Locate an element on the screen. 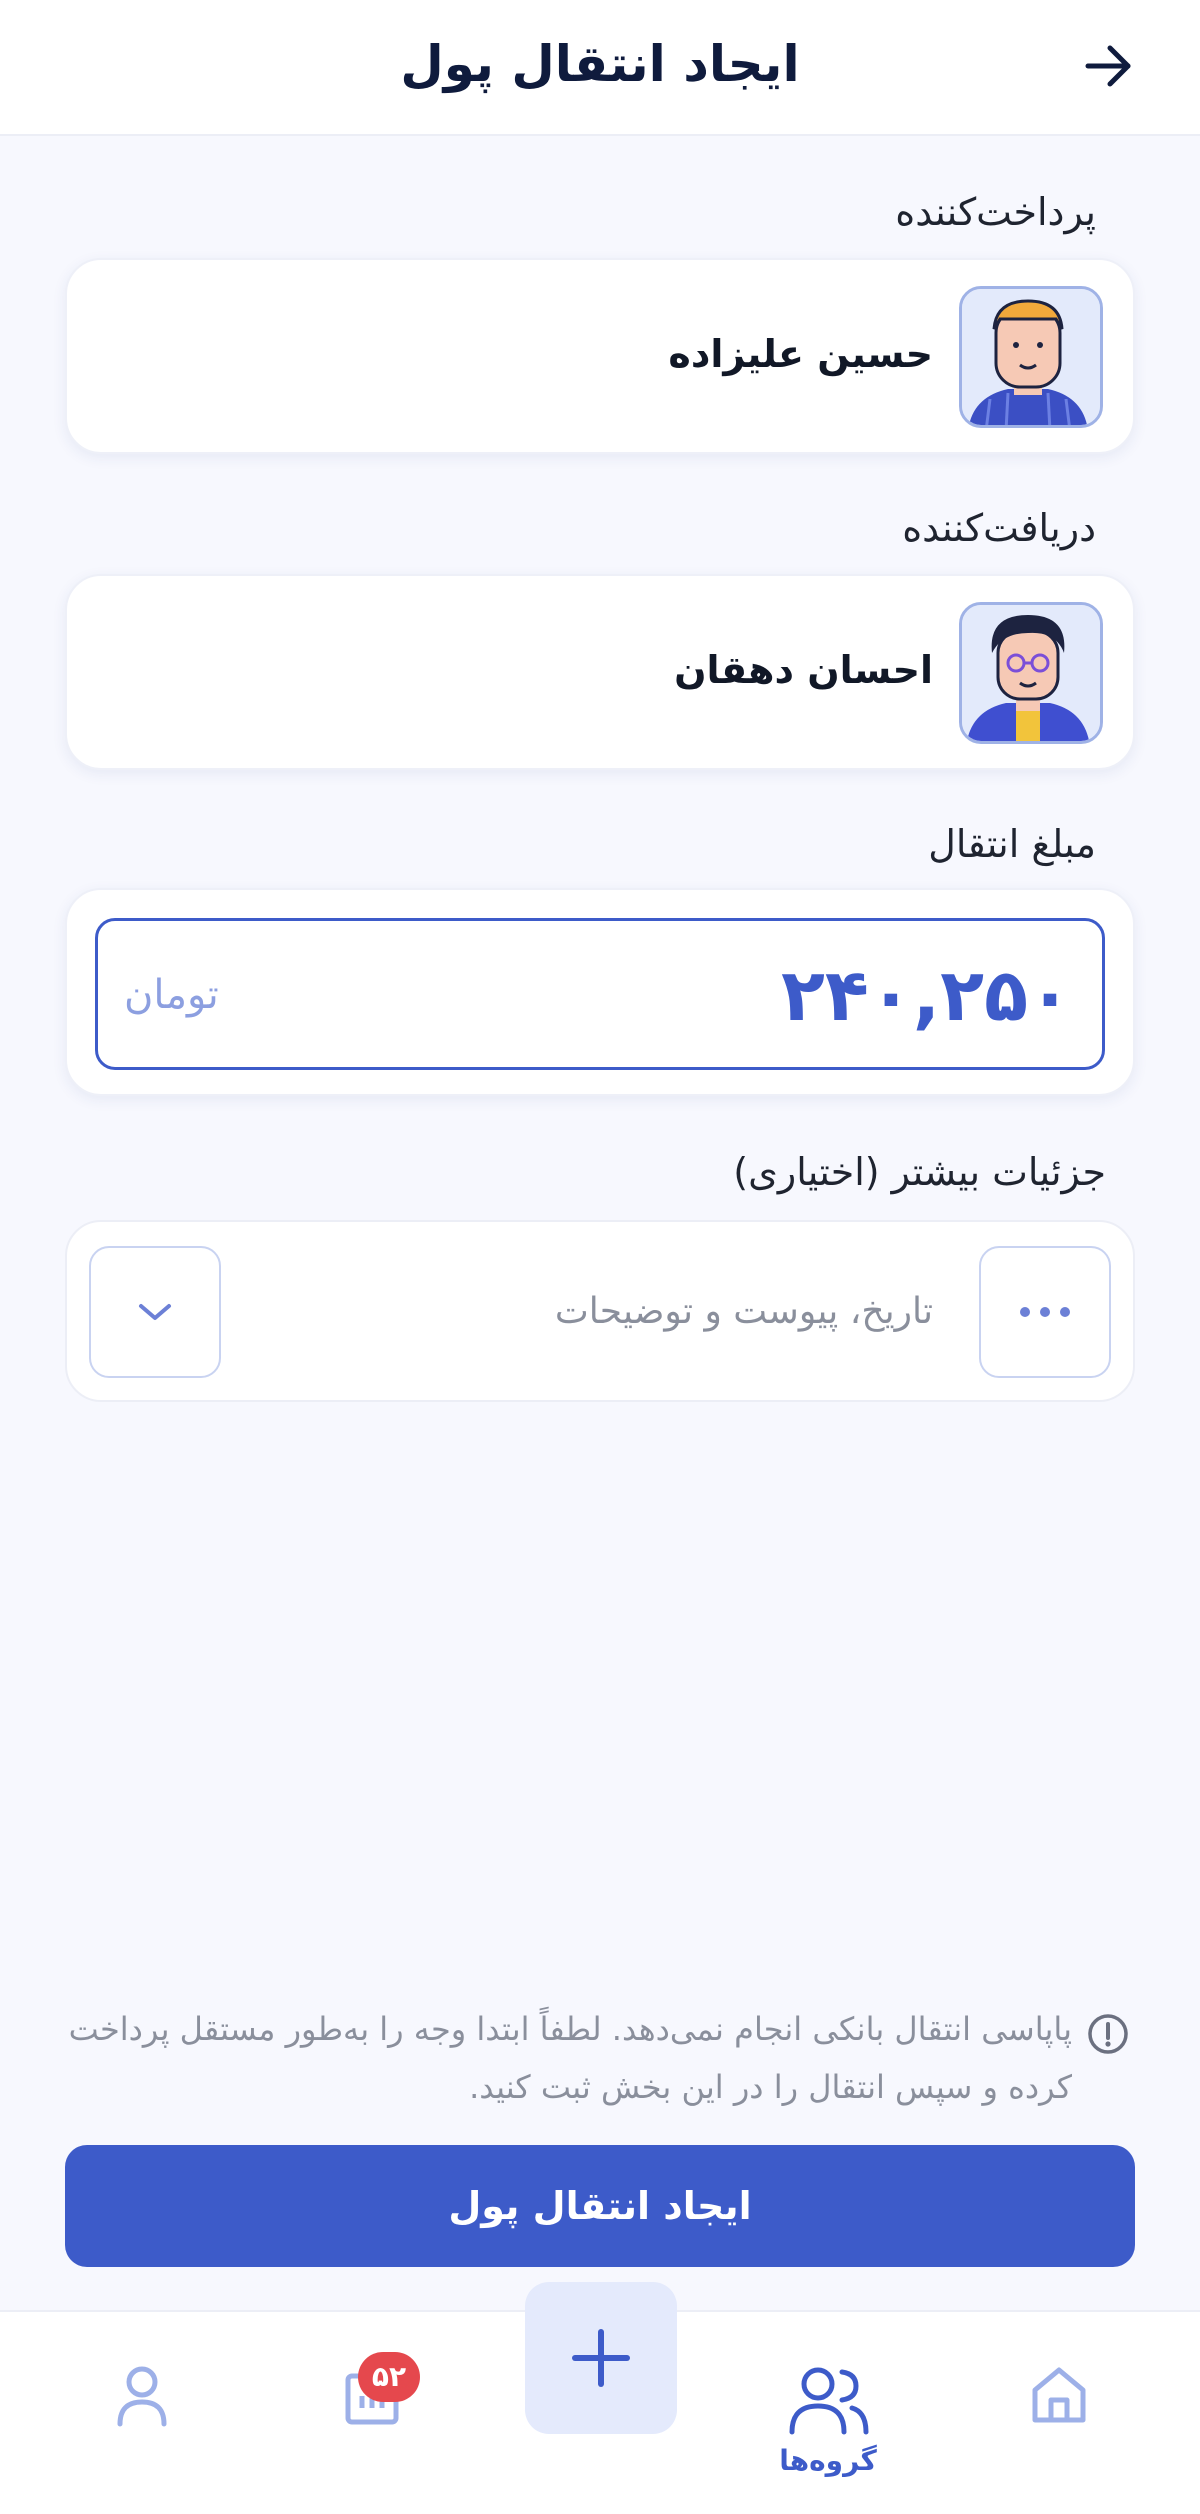  nav-home is located at coordinates (1059, 2417).